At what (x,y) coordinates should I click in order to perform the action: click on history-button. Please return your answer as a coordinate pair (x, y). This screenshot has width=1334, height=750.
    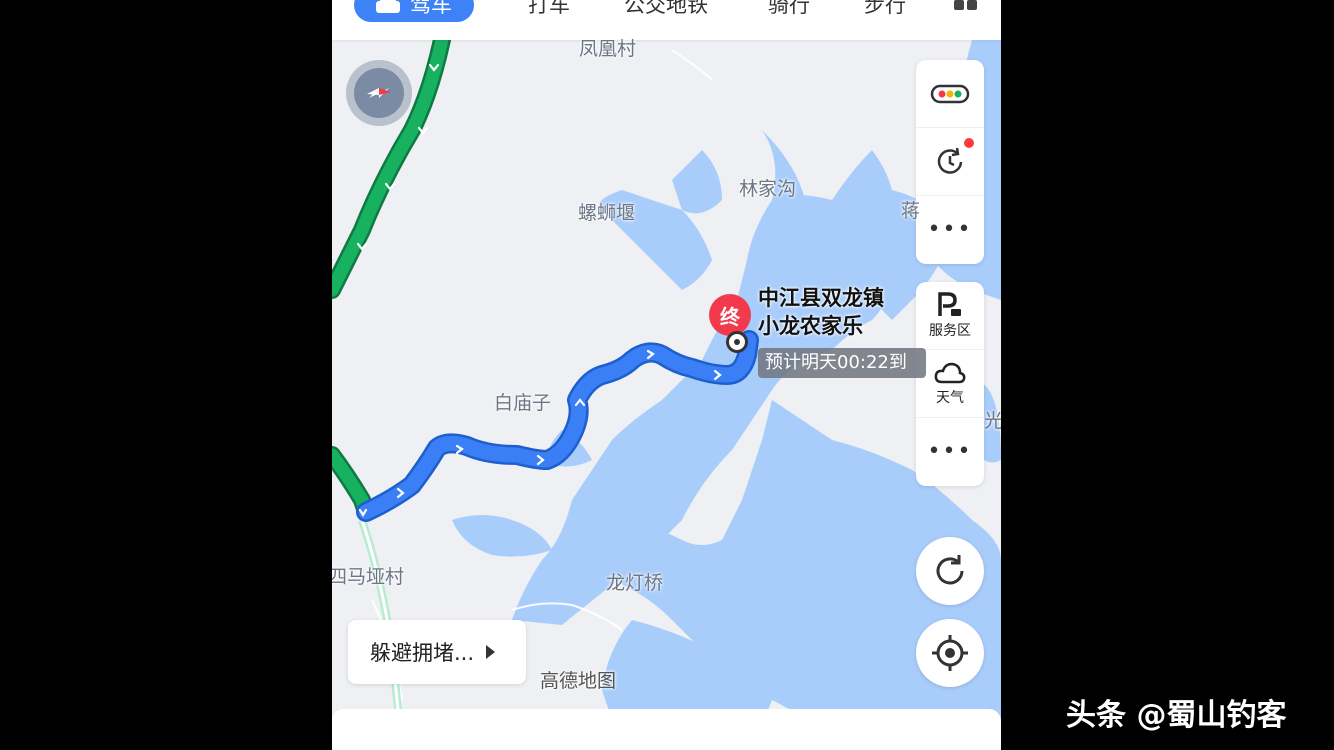
    Looking at the image, I should click on (950, 162).